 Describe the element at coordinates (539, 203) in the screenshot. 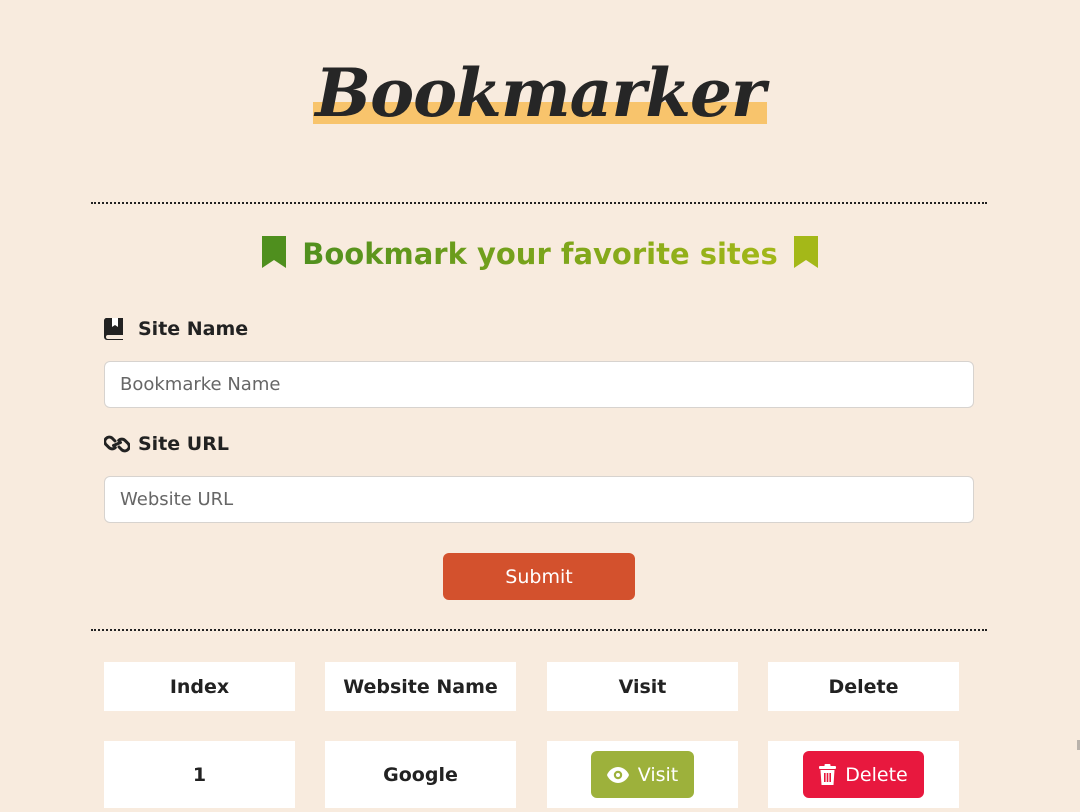

I see `top-divider` at that location.